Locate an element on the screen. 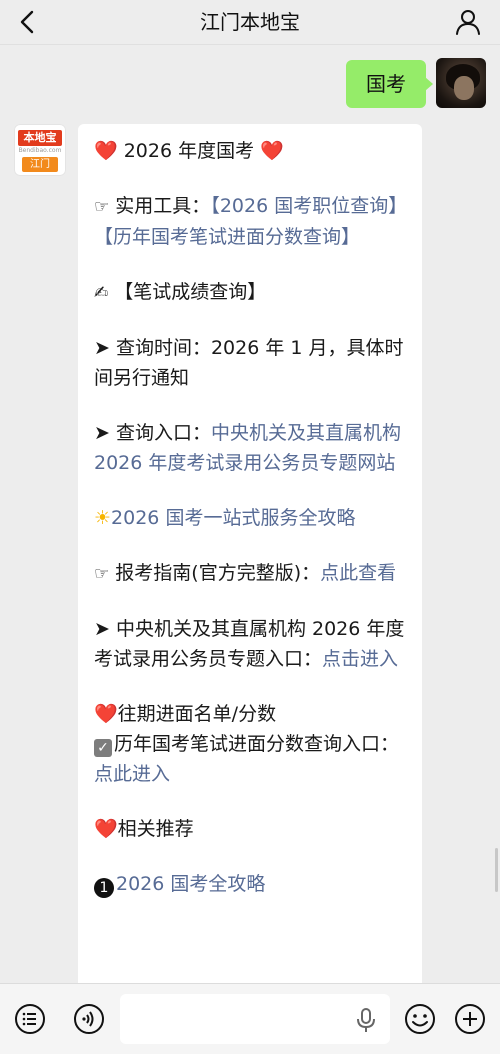 Image resolution: width=500 pixels, height=1054 pixels. microphone-icon is located at coordinates (366, 1020).